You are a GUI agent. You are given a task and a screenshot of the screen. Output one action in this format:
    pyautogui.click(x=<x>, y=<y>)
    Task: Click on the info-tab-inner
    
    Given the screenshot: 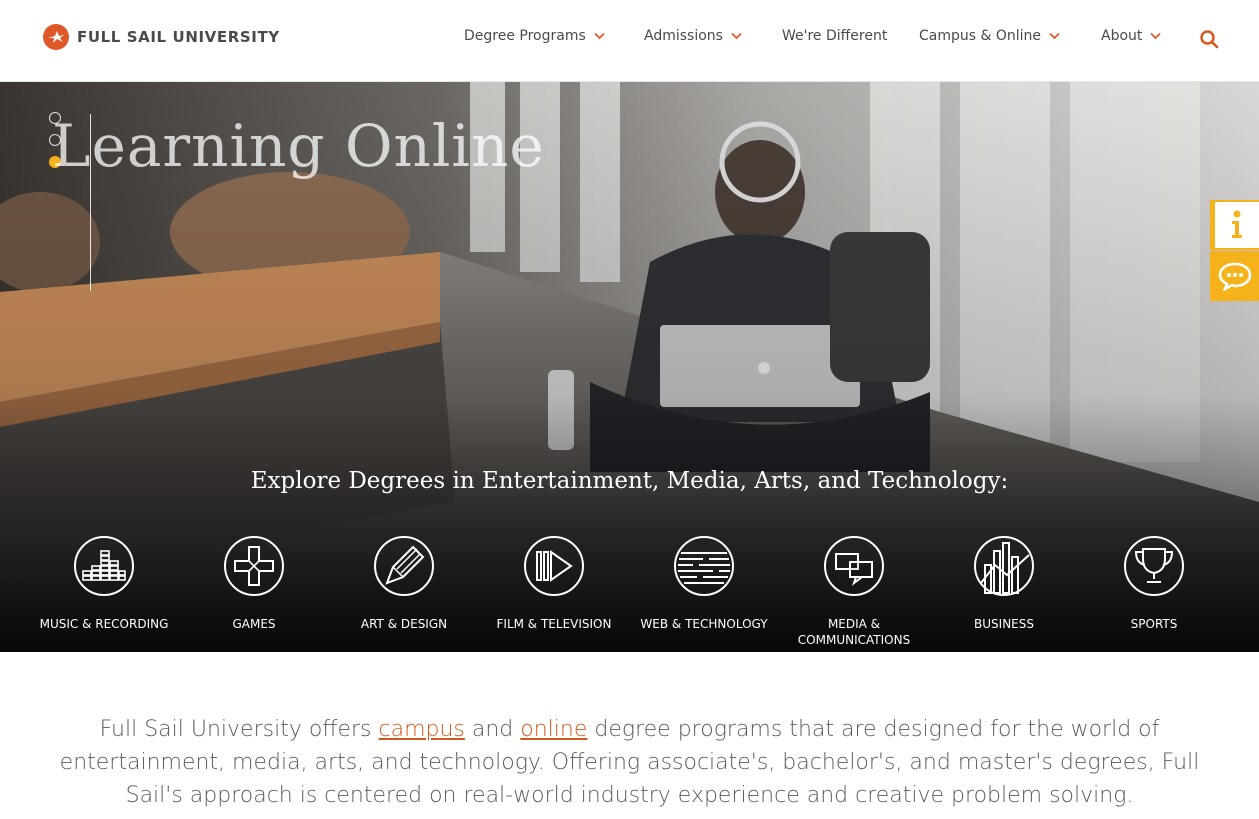 What is the action you would take?
    pyautogui.click(x=1237, y=225)
    